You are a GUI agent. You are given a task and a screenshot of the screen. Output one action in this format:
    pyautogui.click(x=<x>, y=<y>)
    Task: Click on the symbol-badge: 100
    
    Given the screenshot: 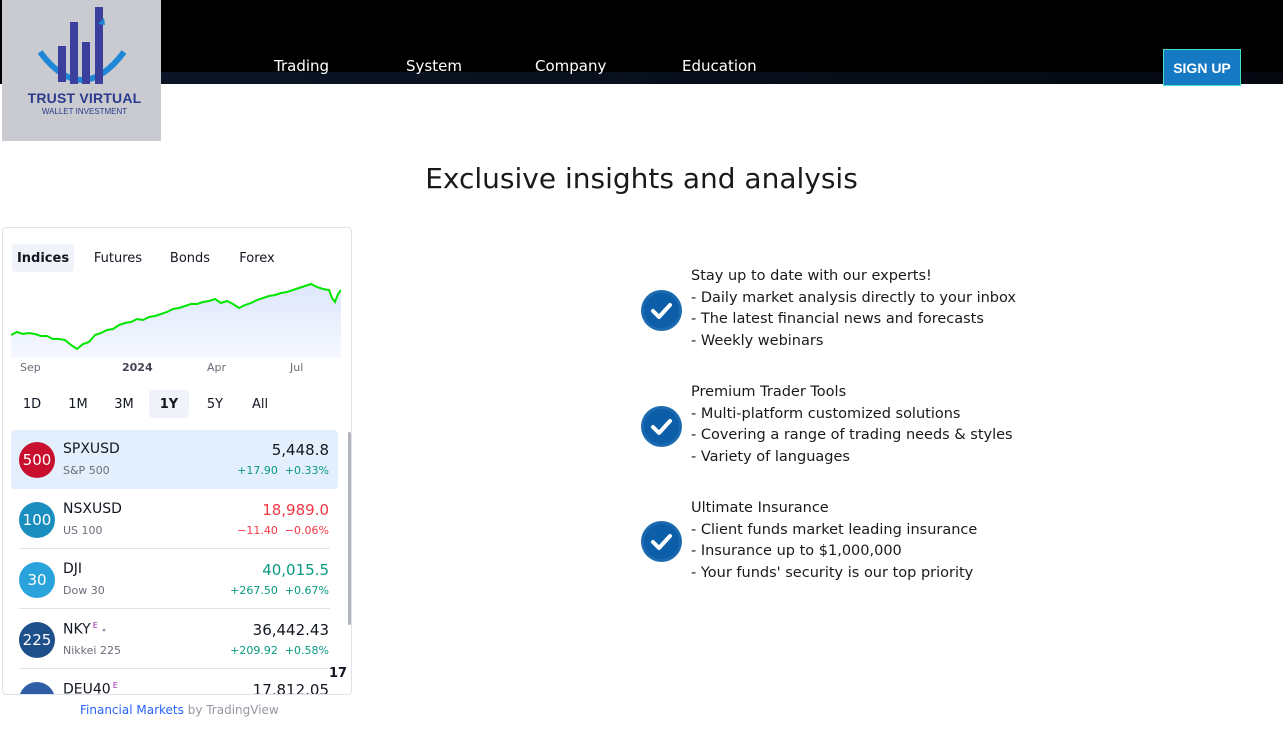 What is the action you would take?
    pyautogui.click(x=37, y=520)
    